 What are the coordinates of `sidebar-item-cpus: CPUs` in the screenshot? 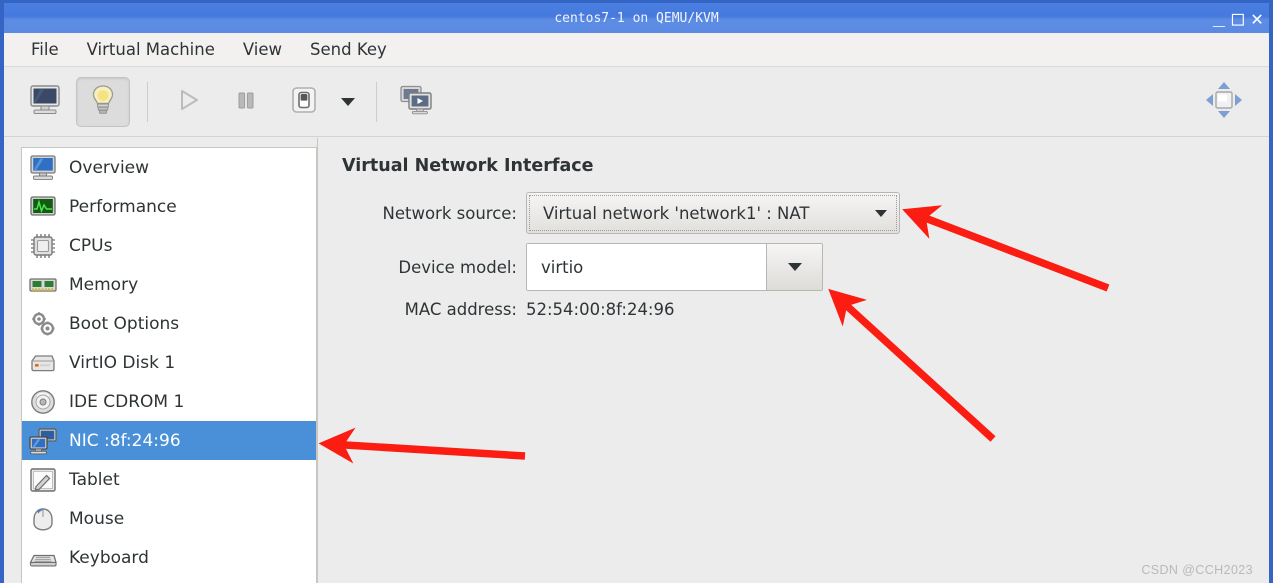 It's located at (169, 245).